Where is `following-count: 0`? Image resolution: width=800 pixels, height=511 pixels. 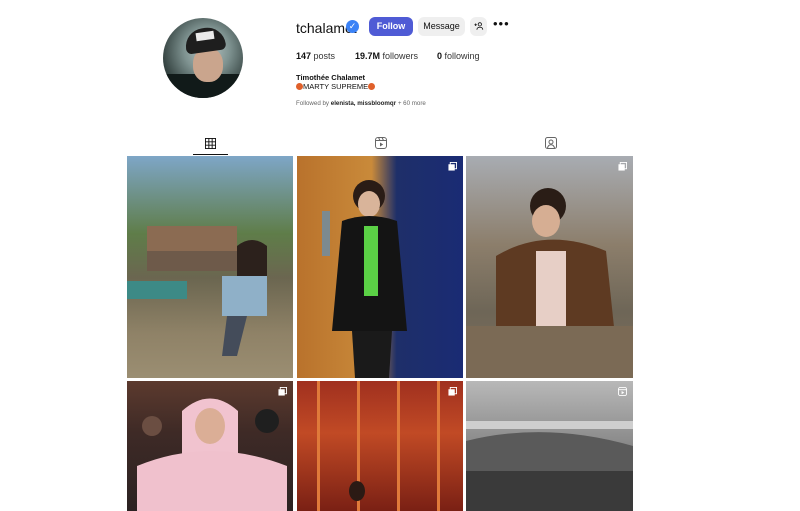
following-count: 0 is located at coordinates (440, 56).